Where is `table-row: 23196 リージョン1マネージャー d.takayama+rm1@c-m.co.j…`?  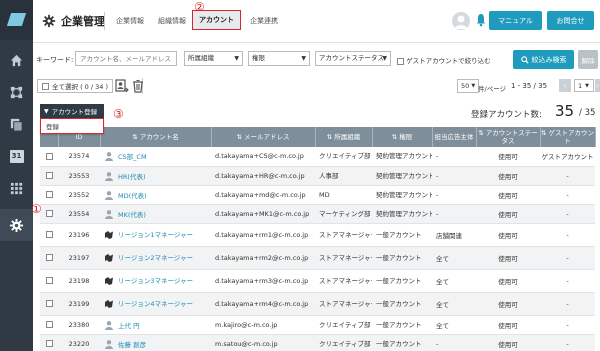
table-row: 23196 リージョン1マネージャー d.takayama+rm1@c-m.co.j… is located at coordinates (317, 235).